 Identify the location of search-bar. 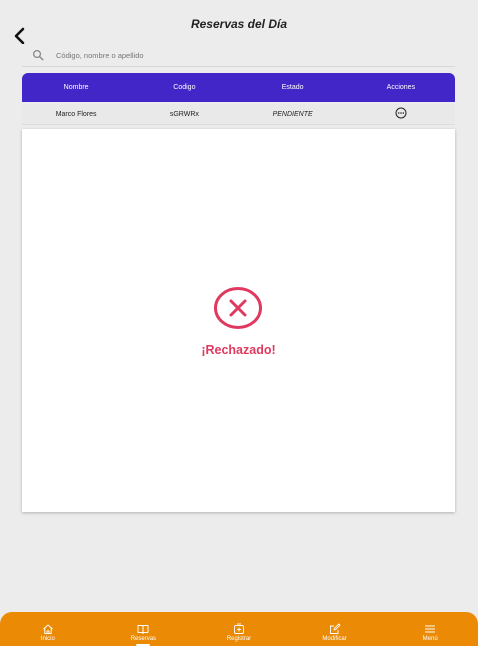
(238, 55).